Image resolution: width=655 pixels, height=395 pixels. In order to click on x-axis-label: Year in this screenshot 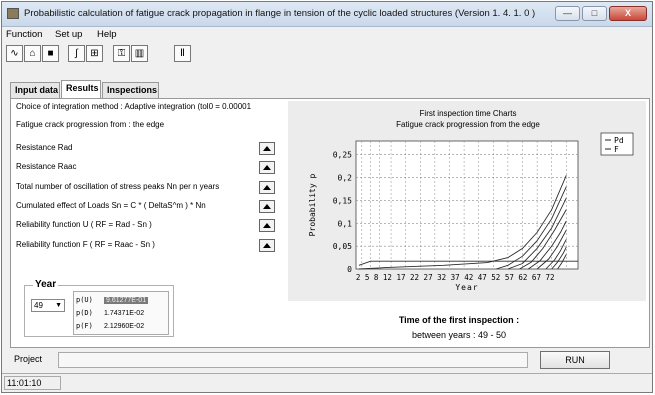, I will do `click(466, 287)`.